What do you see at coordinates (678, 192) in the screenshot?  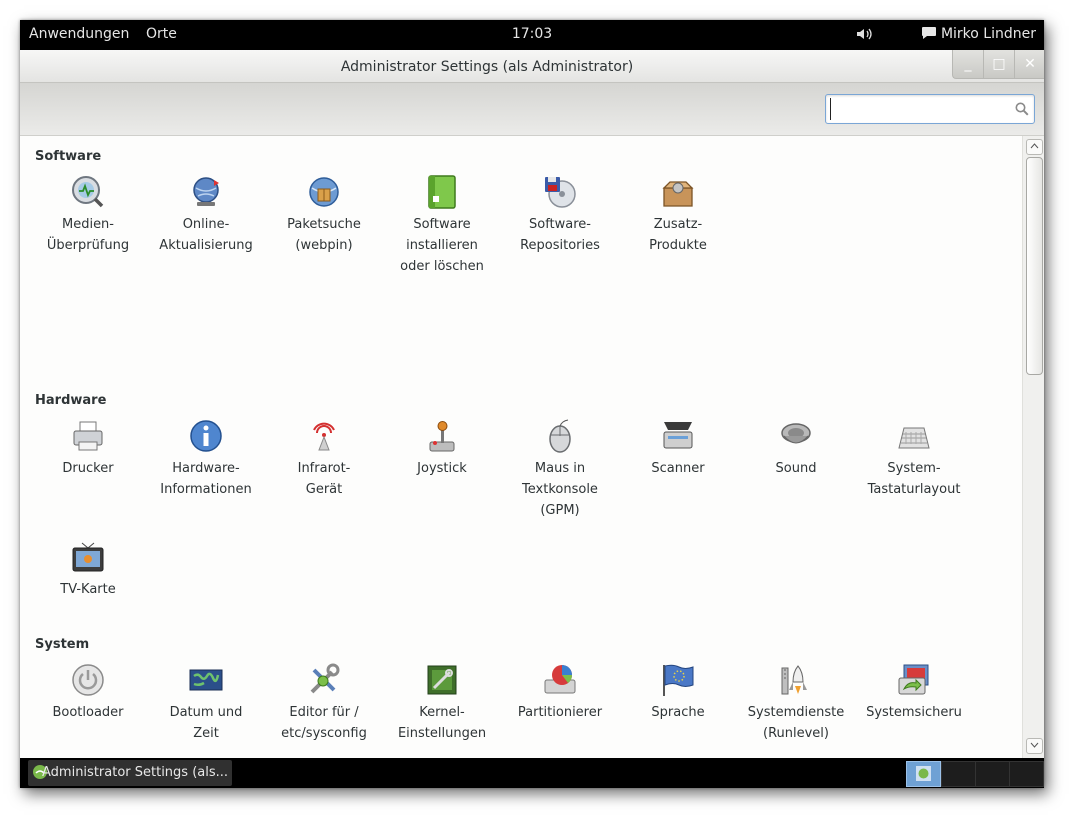 I see `addon-products-icon` at bounding box center [678, 192].